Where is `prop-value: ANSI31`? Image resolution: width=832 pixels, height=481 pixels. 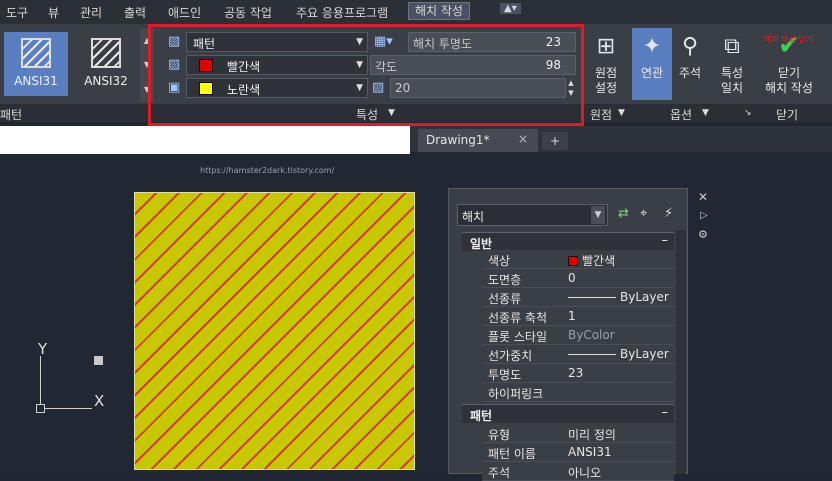
prop-value: ANSI31 is located at coordinates (590, 452).